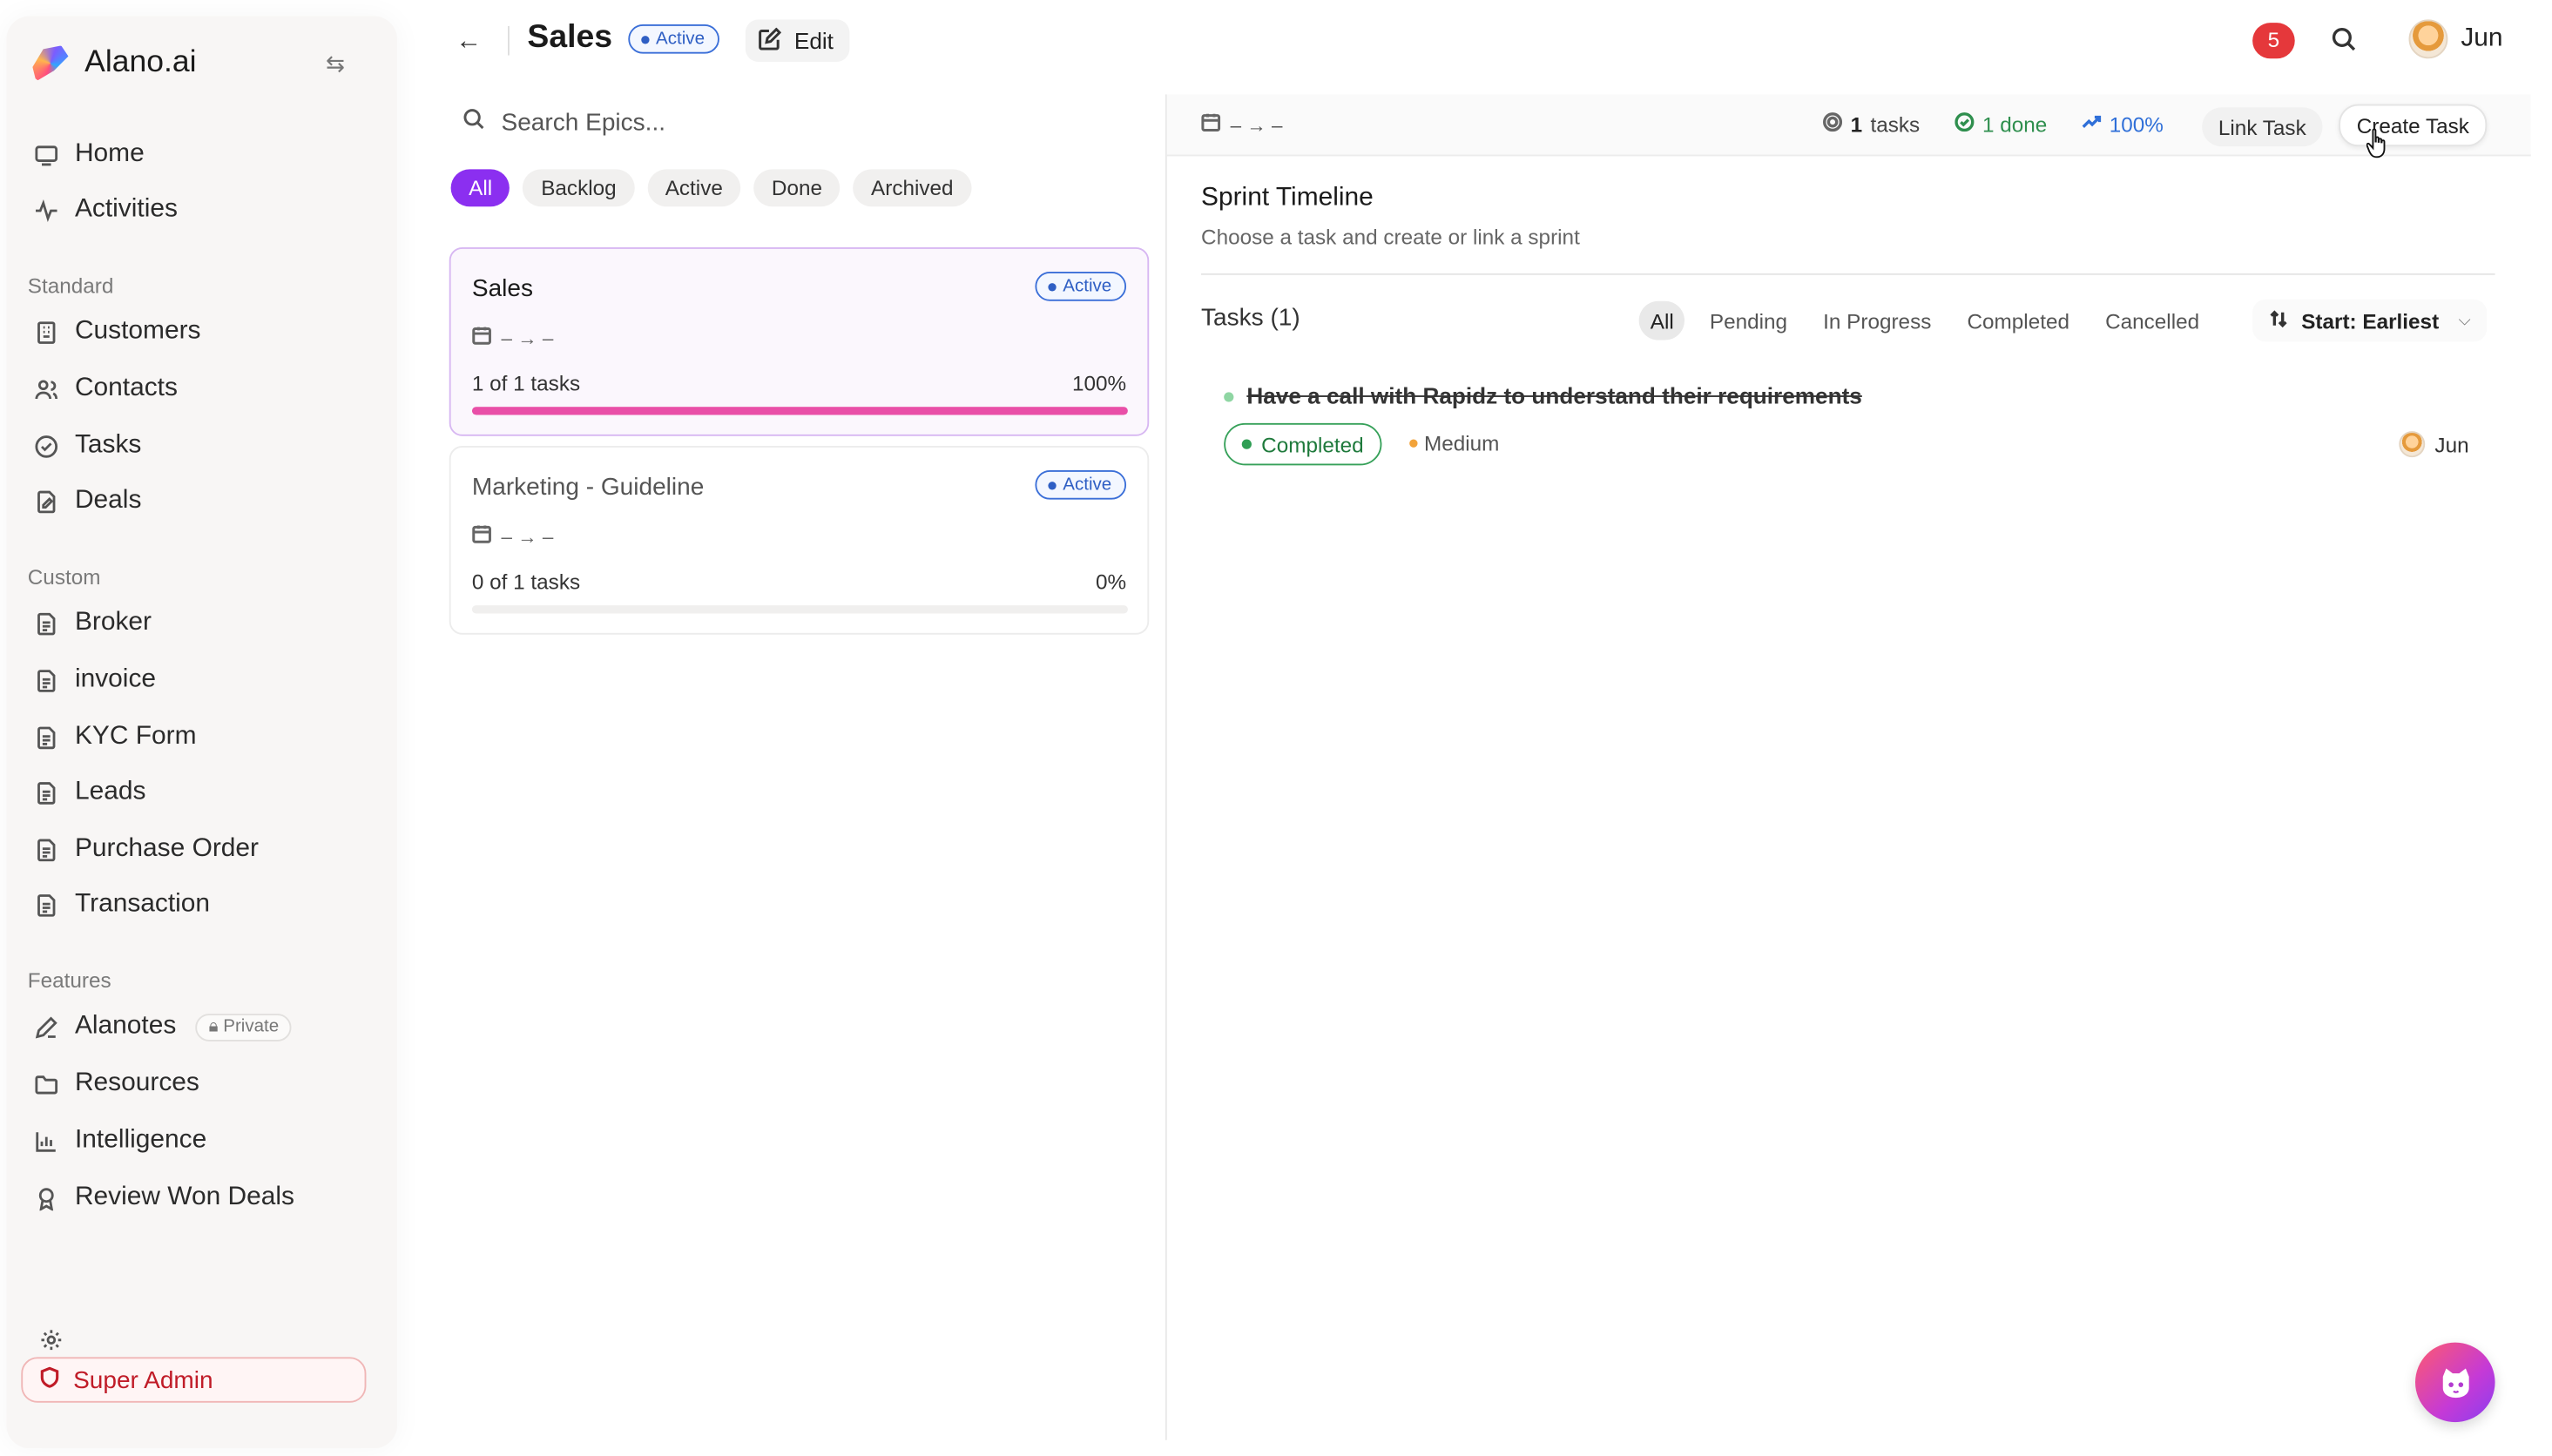 The image size is (2552, 1456). What do you see at coordinates (1166, 767) in the screenshot?
I see `column-divider` at bounding box center [1166, 767].